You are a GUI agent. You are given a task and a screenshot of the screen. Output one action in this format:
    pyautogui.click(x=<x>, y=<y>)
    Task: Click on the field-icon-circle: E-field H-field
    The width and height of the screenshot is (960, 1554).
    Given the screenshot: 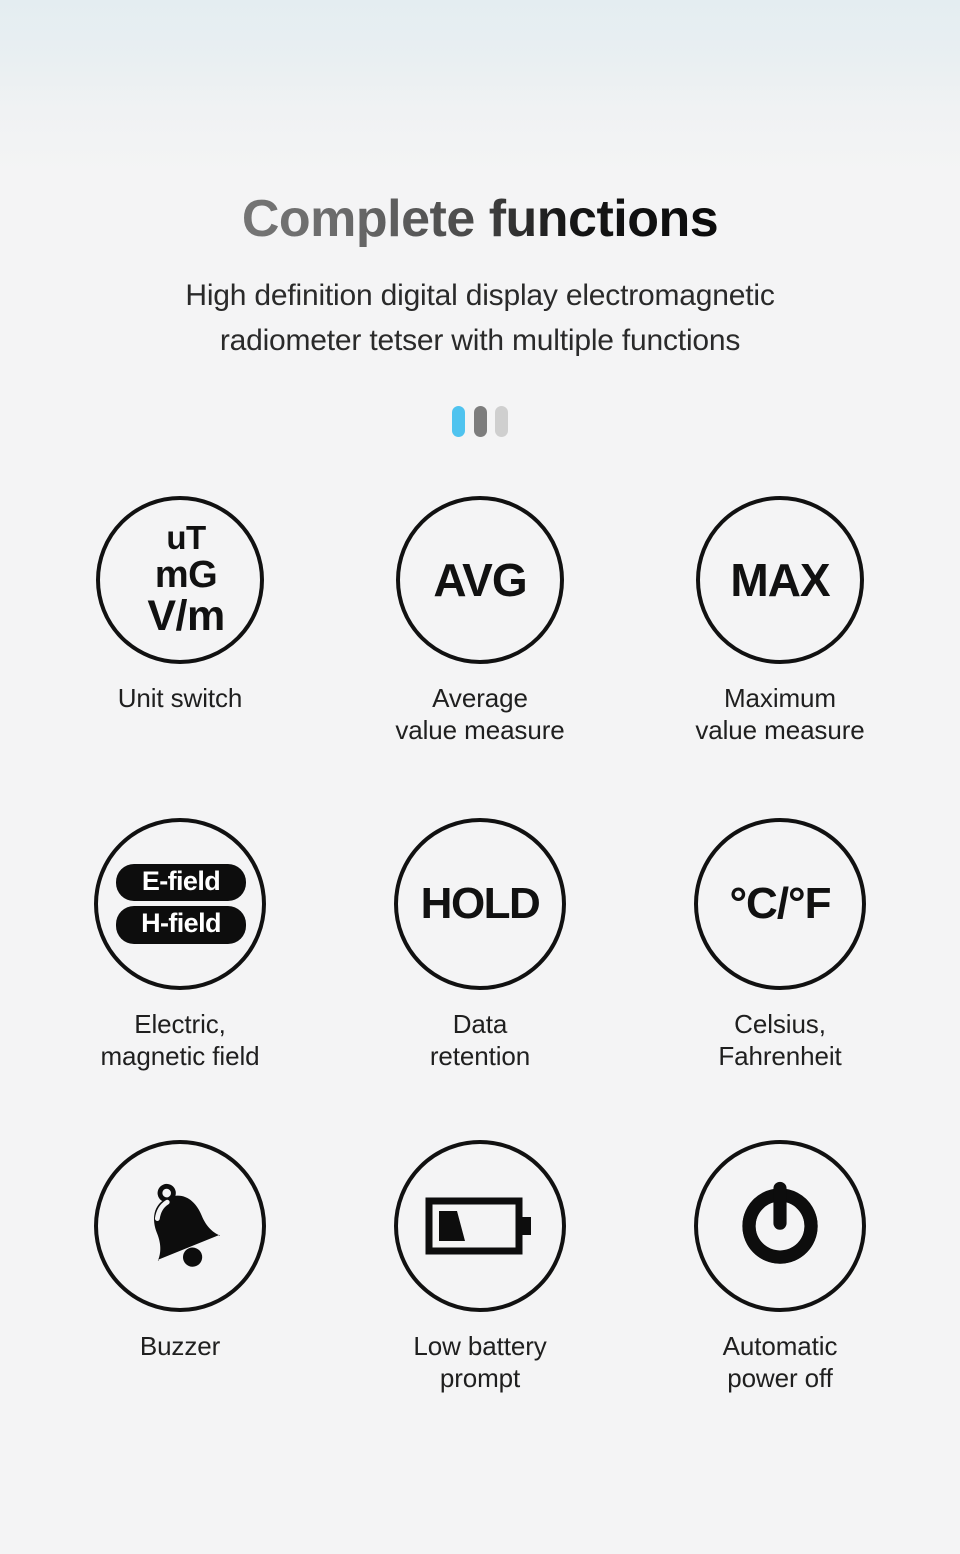 What is the action you would take?
    pyautogui.click(x=180, y=903)
    